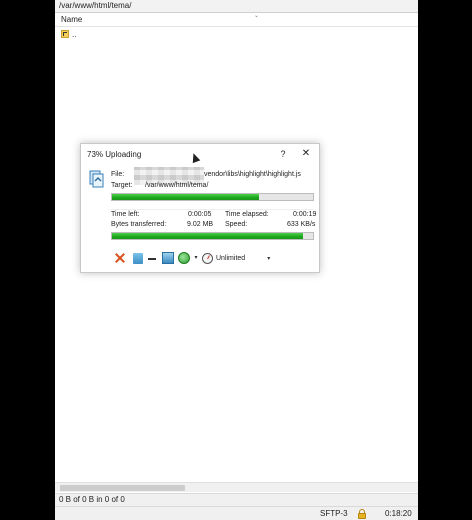  I want to click on time-elapsed-label: Time elapsed:, so click(247, 214).